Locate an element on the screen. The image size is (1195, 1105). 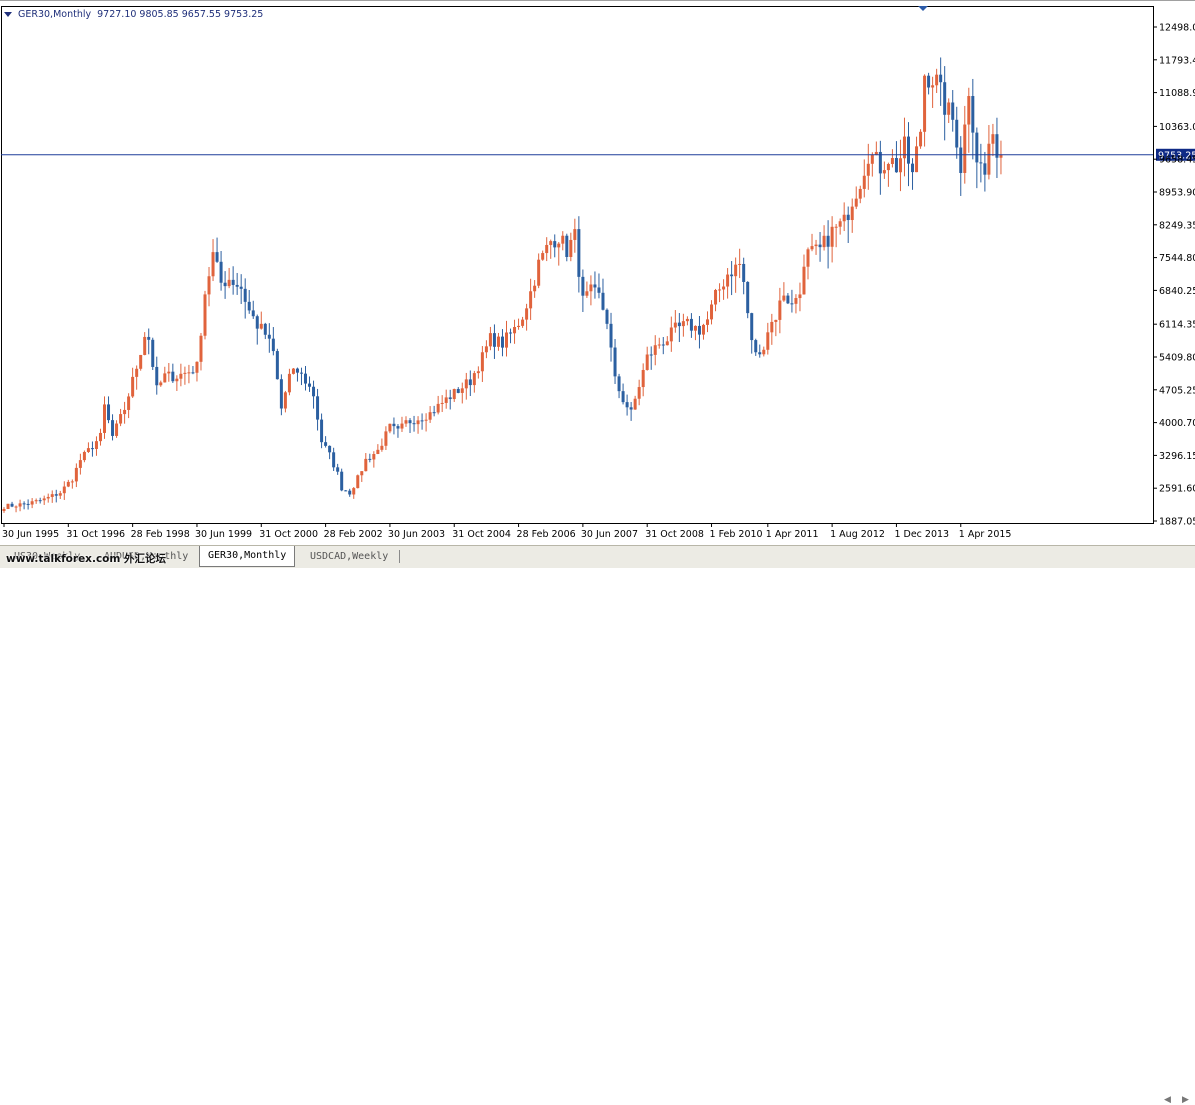
time-tick-label: 1 Apr 2015 is located at coordinates (985, 534).